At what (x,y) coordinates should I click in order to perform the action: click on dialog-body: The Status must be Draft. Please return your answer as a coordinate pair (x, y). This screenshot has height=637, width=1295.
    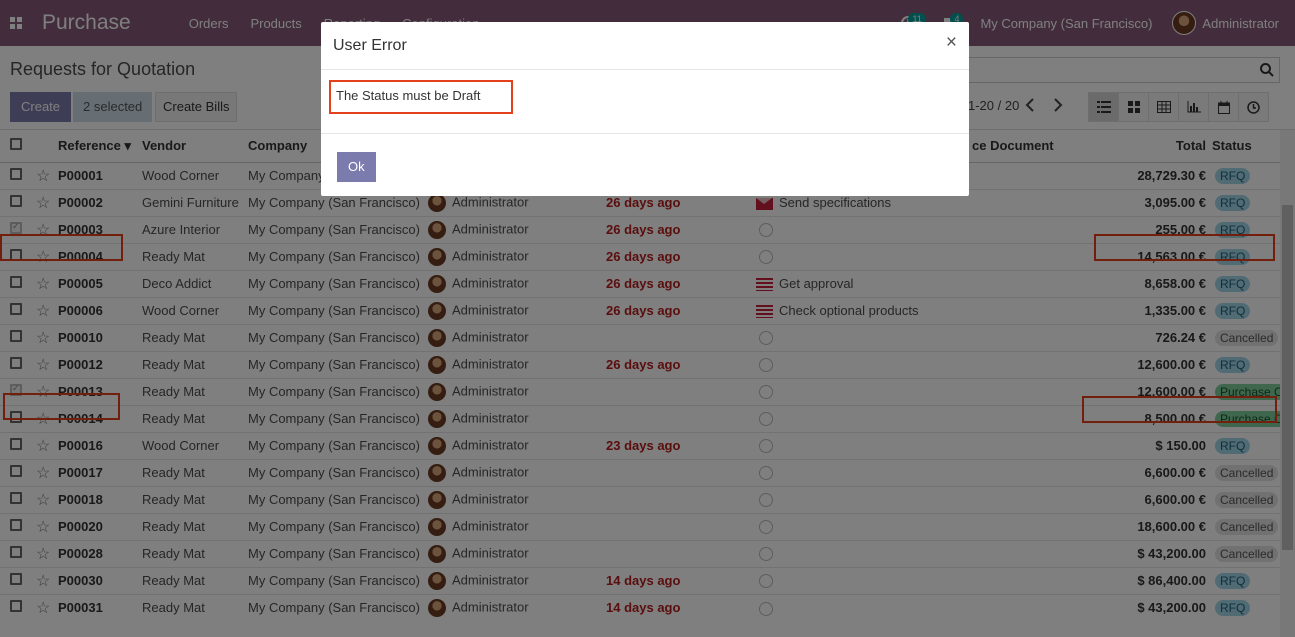
    Looking at the image, I should click on (645, 102).